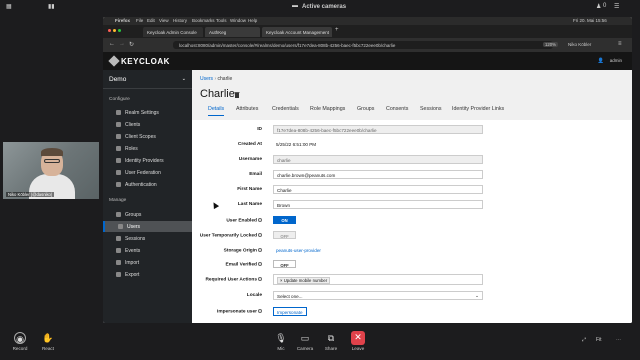  I want to click on person-hair, so click(52, 152).